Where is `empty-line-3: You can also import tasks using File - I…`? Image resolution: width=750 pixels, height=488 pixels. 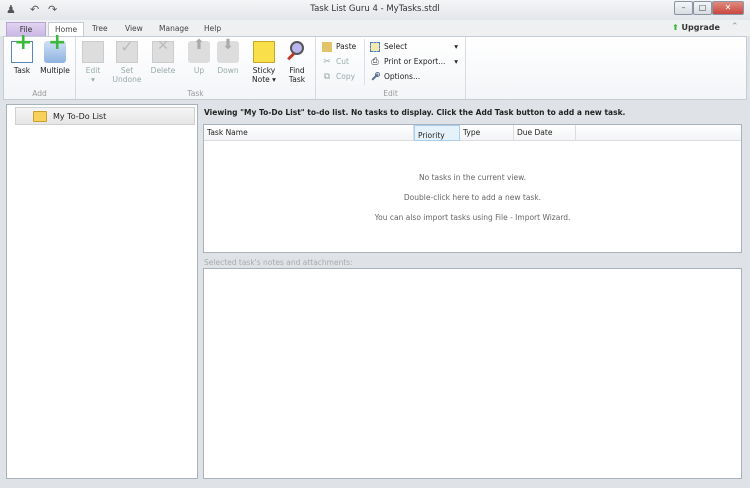 empty-line-3: You can also import tasks using File - I… is located at coordinates (472, 217).